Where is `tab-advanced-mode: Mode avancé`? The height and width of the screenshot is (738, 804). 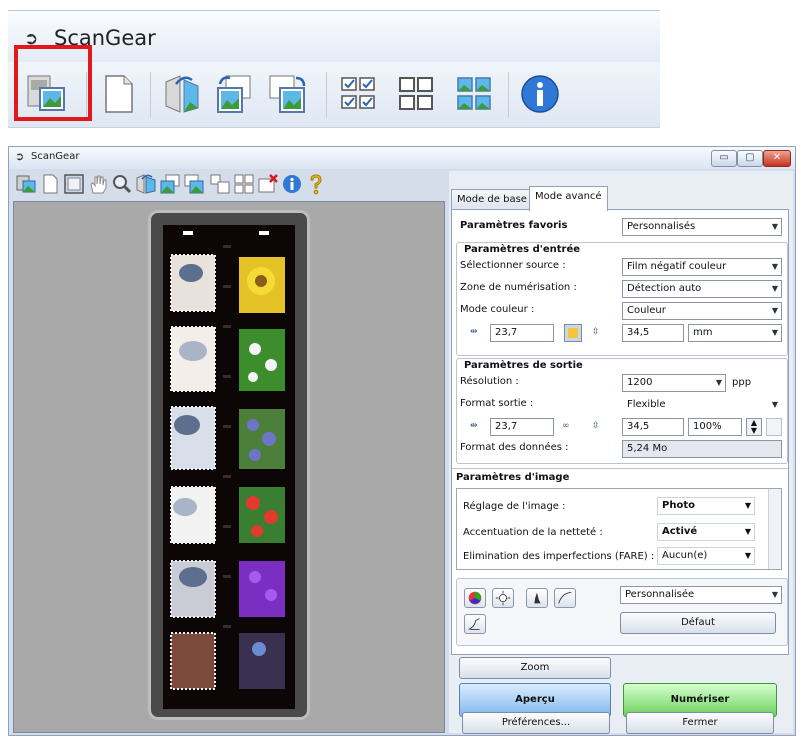 tab-advanced-mode: Mode avancé is located at coordinates (568, 198).